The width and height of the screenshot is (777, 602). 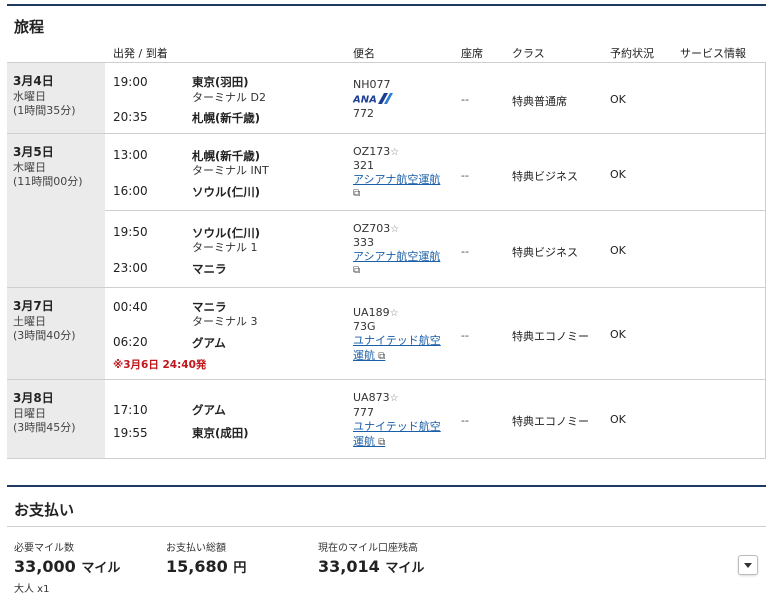 I want to click on flight-number: OZ703☆, so click(x=376, y=228).